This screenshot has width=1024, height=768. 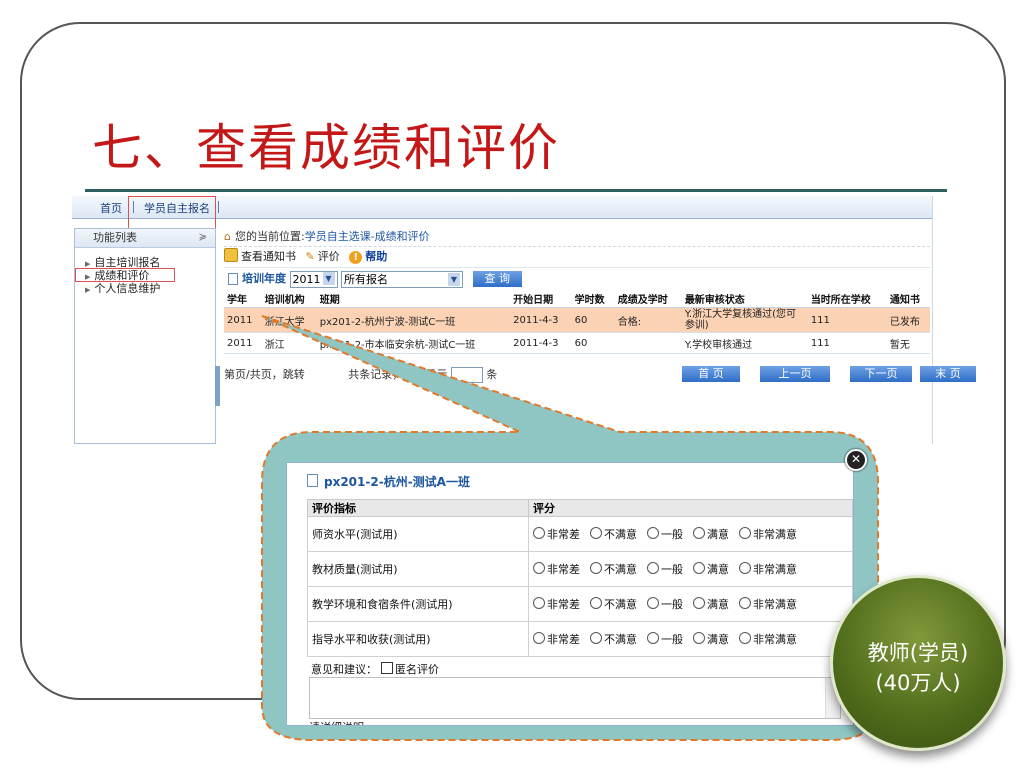 I want to click on evaluation-row: 教材质量(测试用) 非常差 不满意 一般 满意 非常满意, so click(x=580, y=569).